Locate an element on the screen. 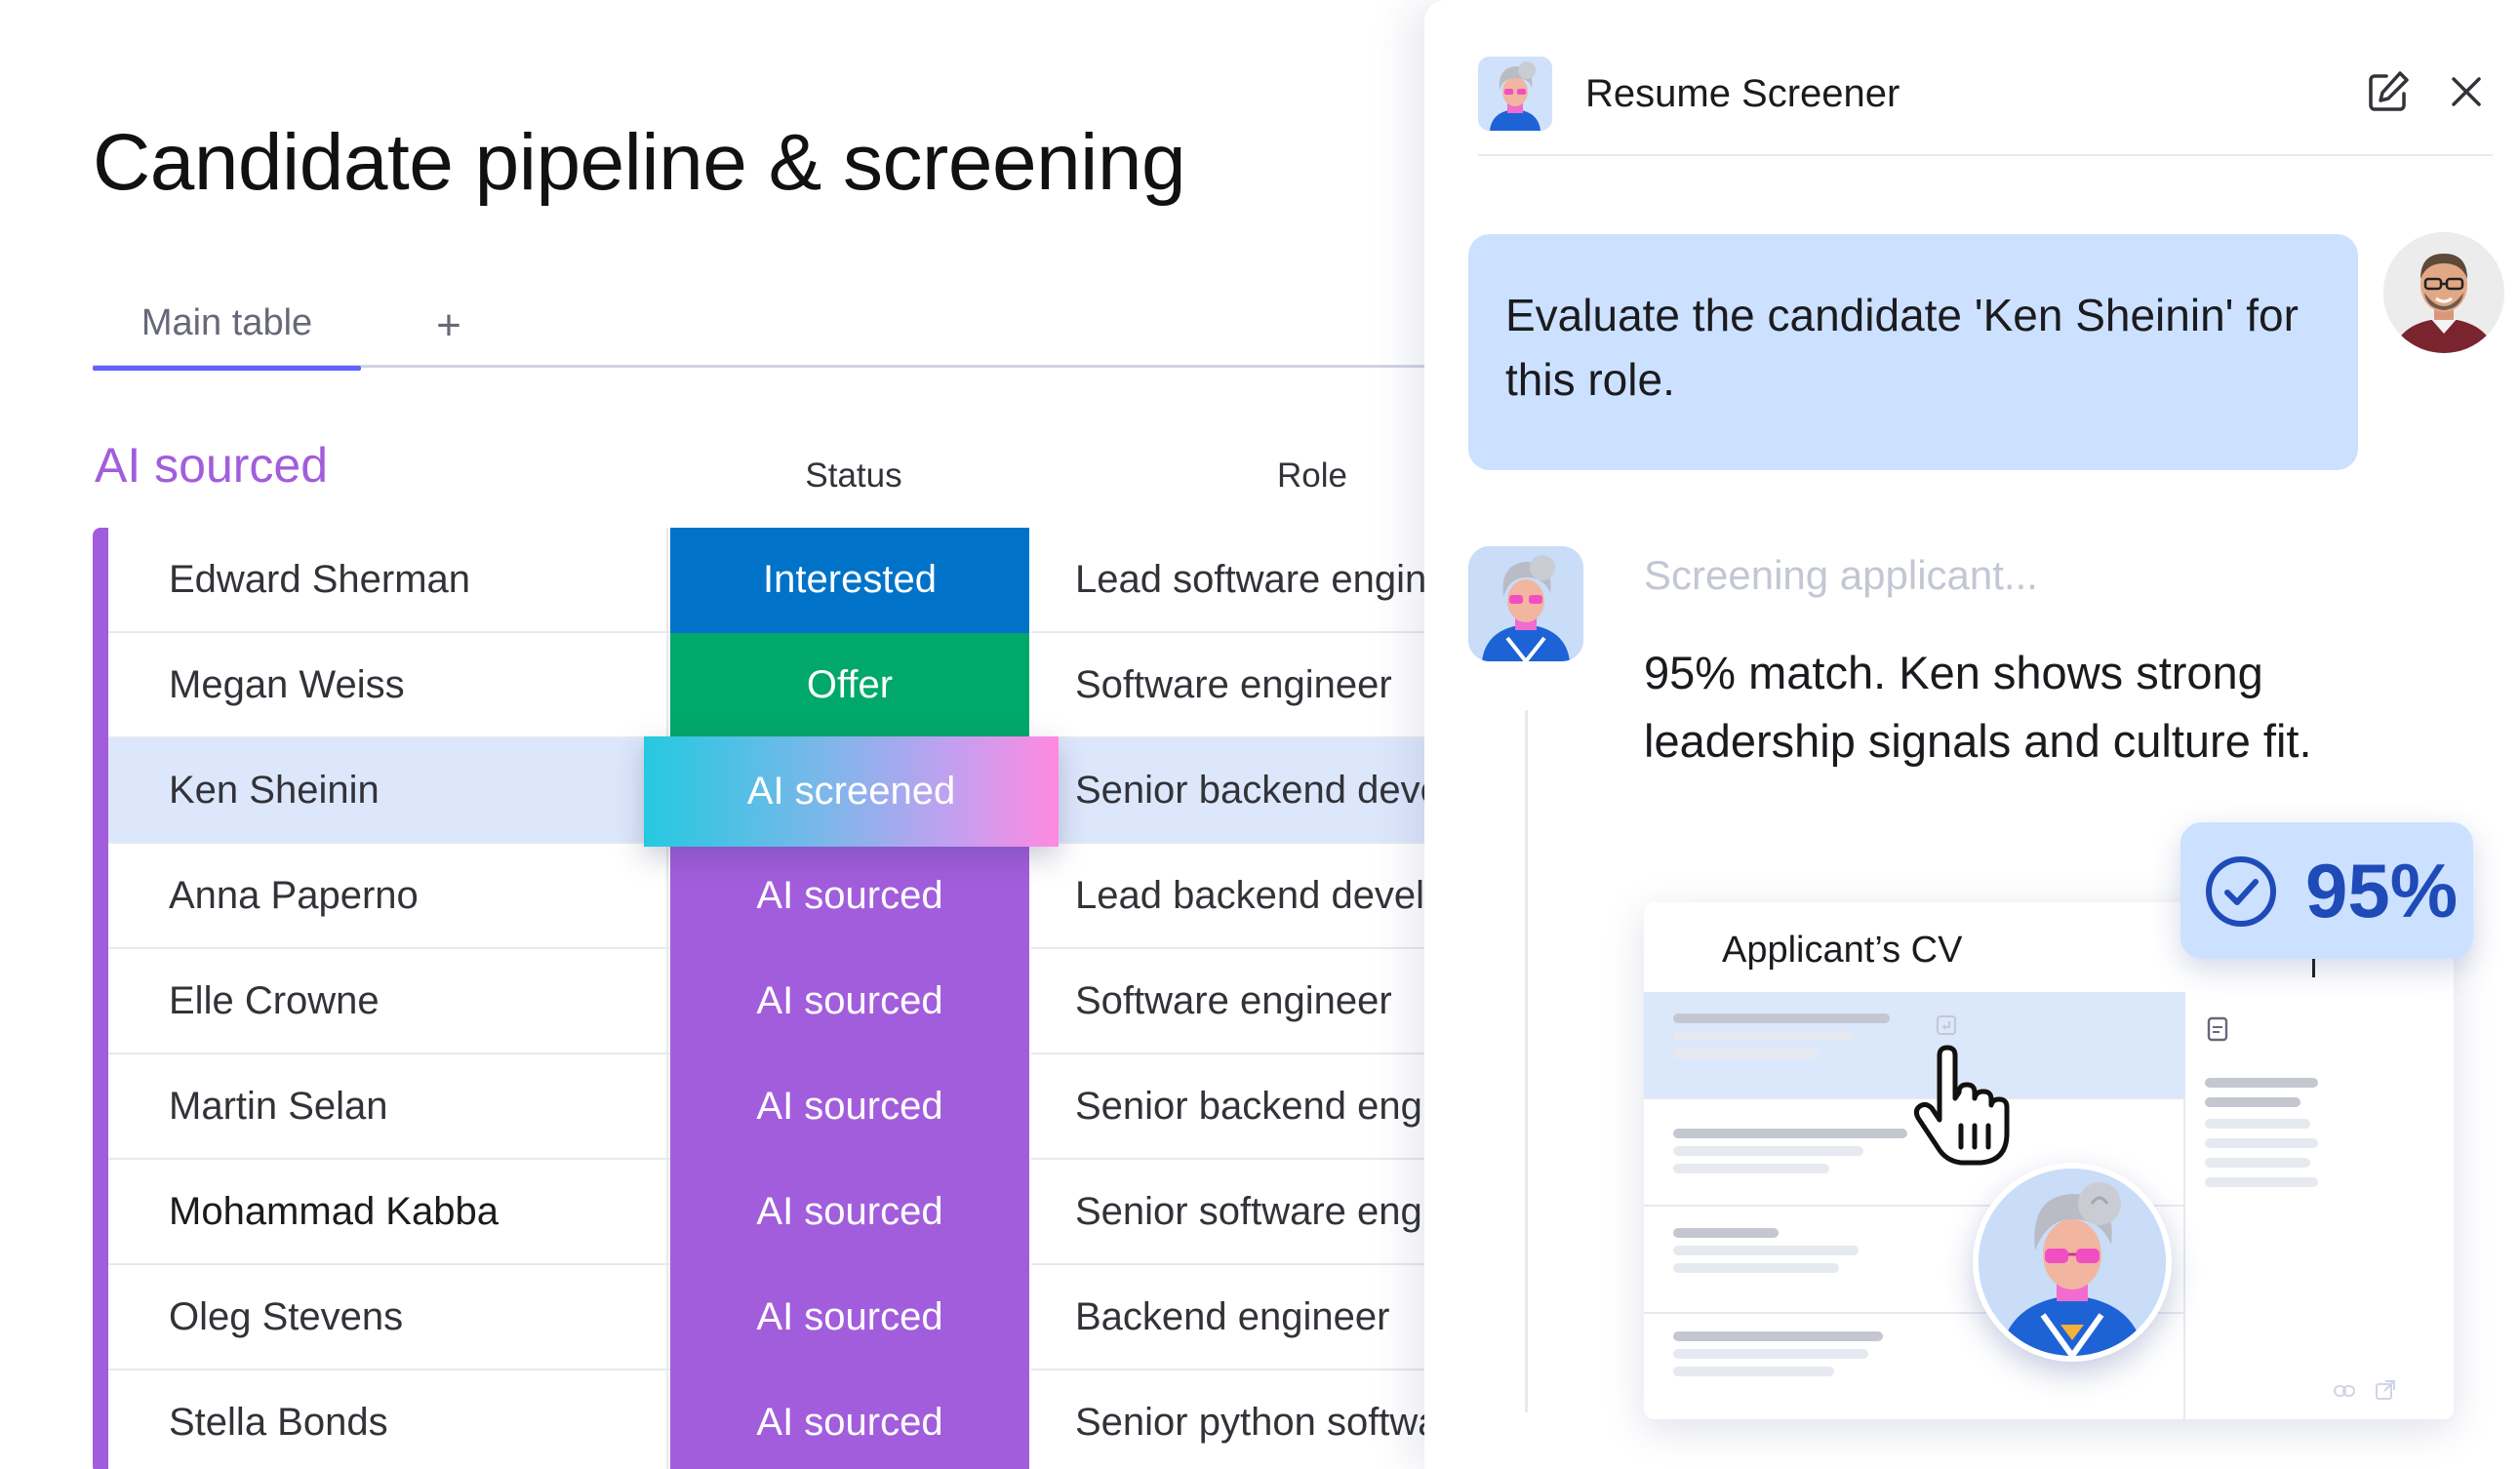 The image size is (2520, 1469). candidate-name-cell: Edward Sherman is located at coordinates (388, 579).